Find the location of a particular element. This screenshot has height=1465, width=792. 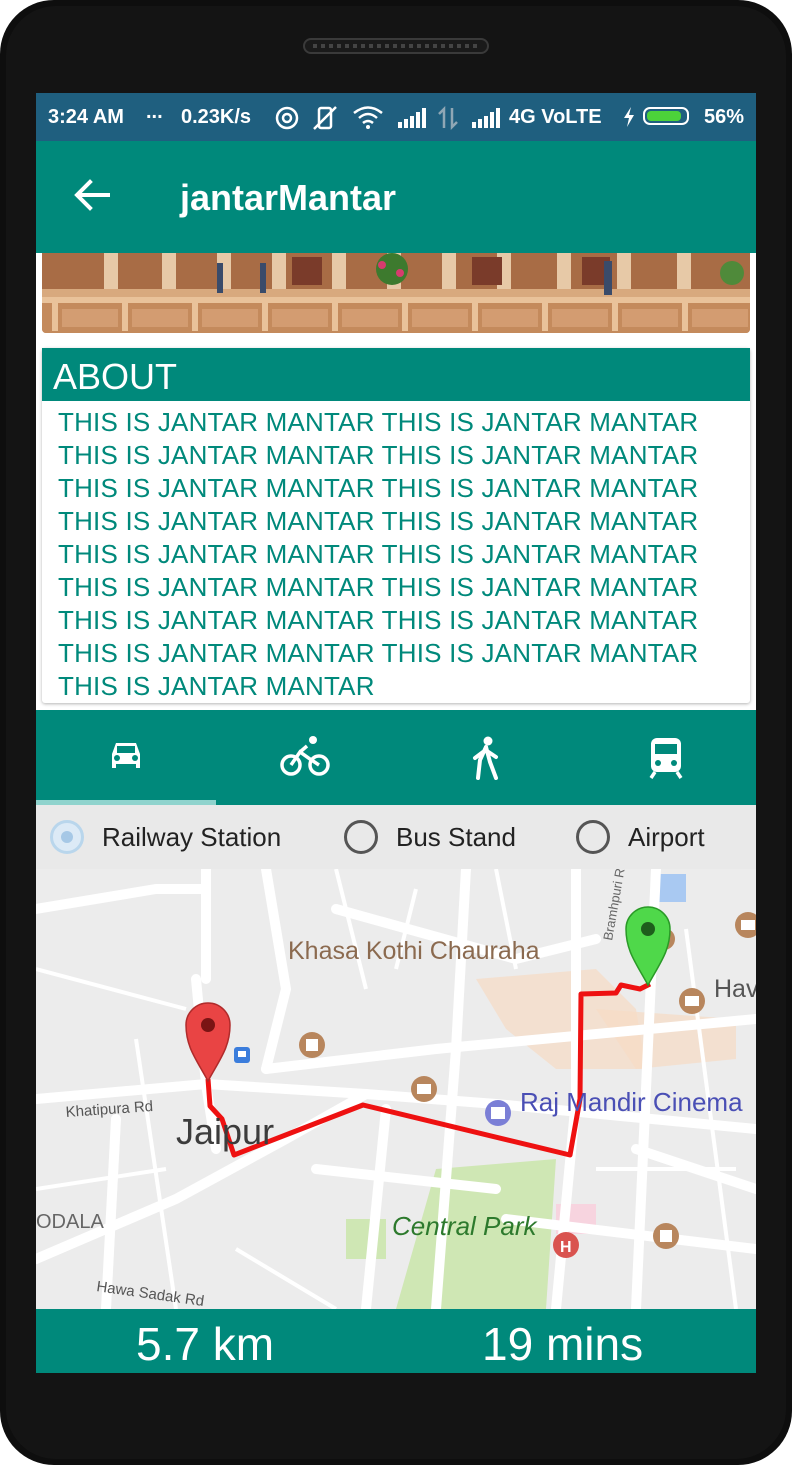

tab-transit is located at coordinates (666, 757).